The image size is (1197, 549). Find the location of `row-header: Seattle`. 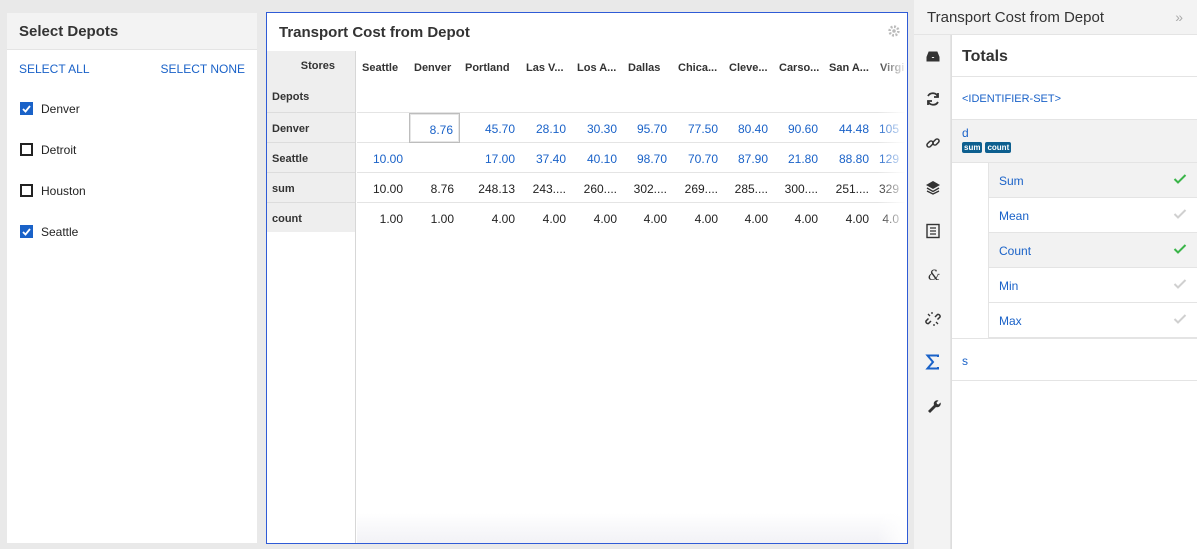

row-header: Seattle is located at coordinates (311, 157).